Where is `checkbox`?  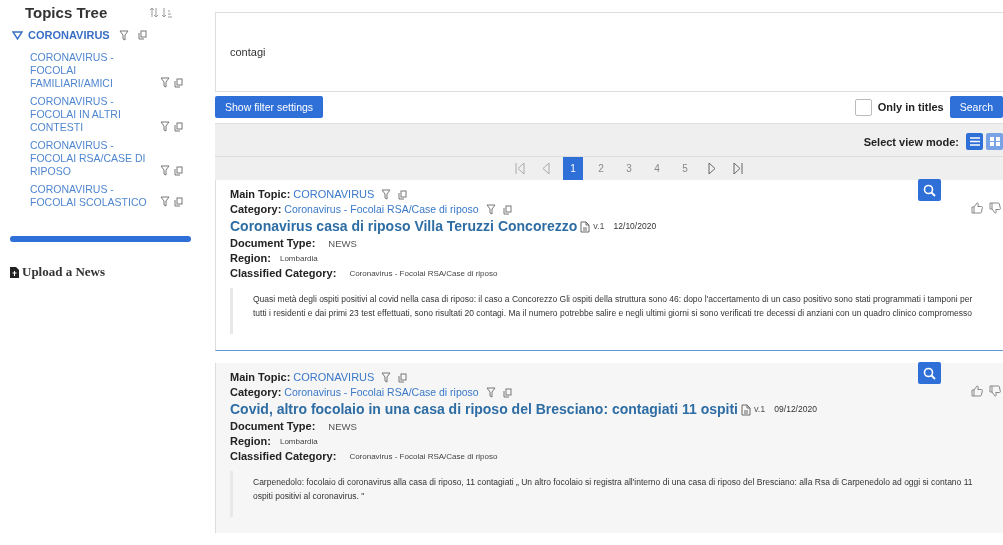
checkbox is located at coordinates (863, 107).